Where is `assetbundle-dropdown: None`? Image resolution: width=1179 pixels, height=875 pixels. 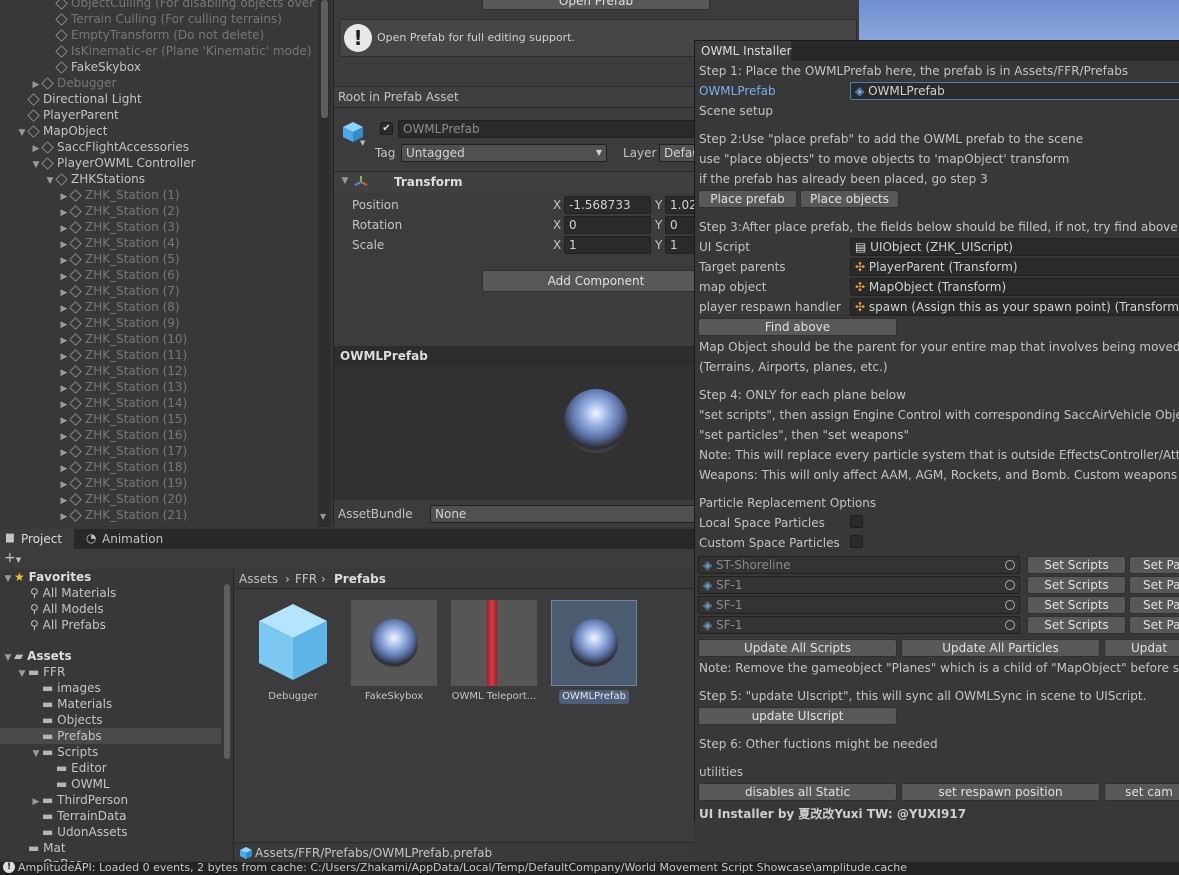
assetbundle-dropdown: None is located at coordinates (565, 514).